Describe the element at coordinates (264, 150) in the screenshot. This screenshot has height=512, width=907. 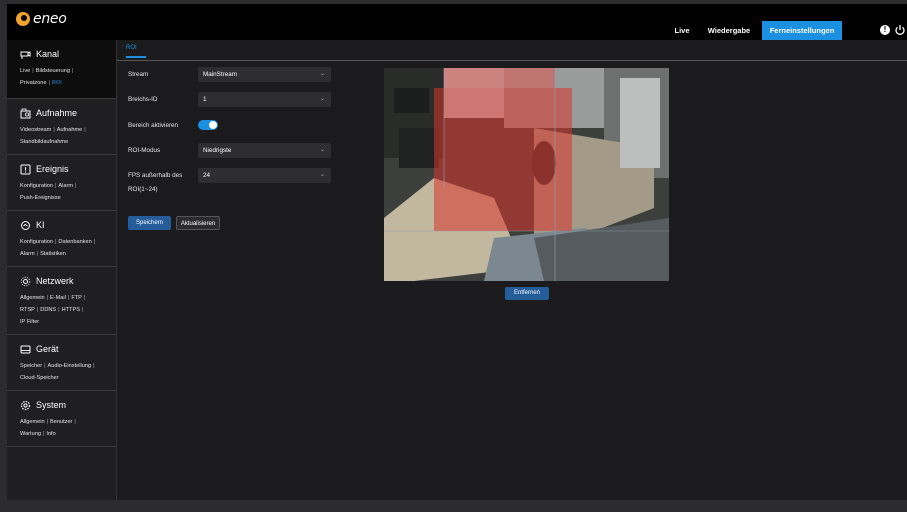
I see `roi-modus-select: Niedrigste ⌄` at that location.